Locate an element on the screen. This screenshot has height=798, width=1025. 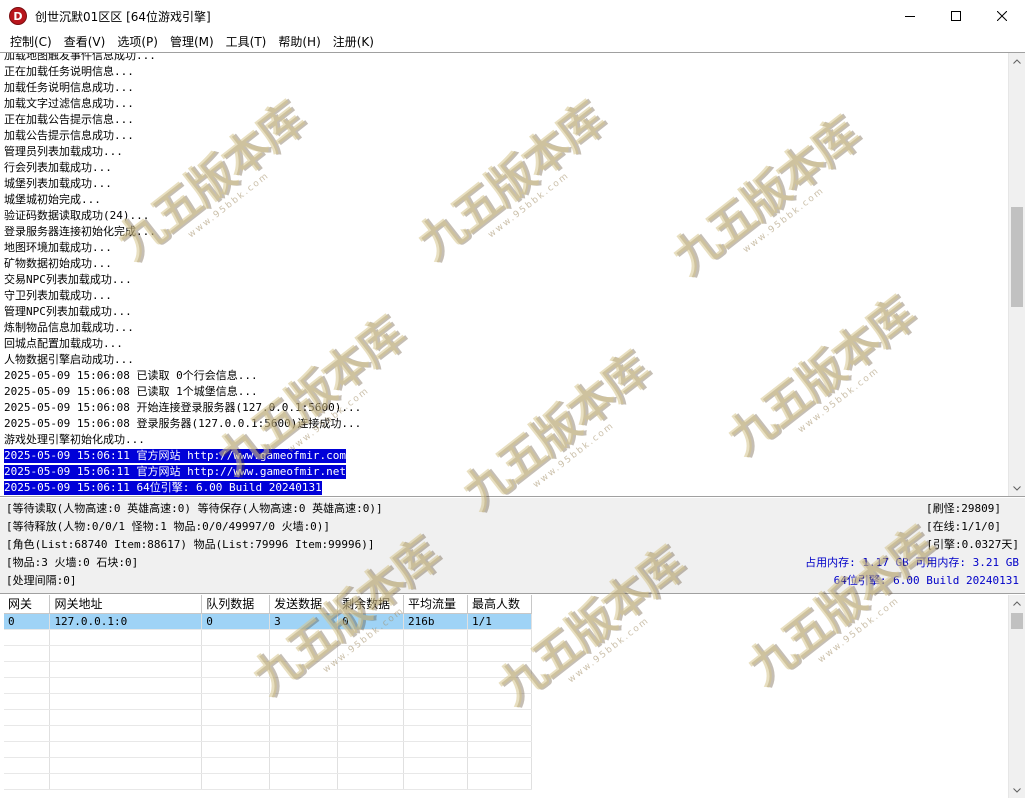
grid-scrollbar is located at coordinates (1016, 696).